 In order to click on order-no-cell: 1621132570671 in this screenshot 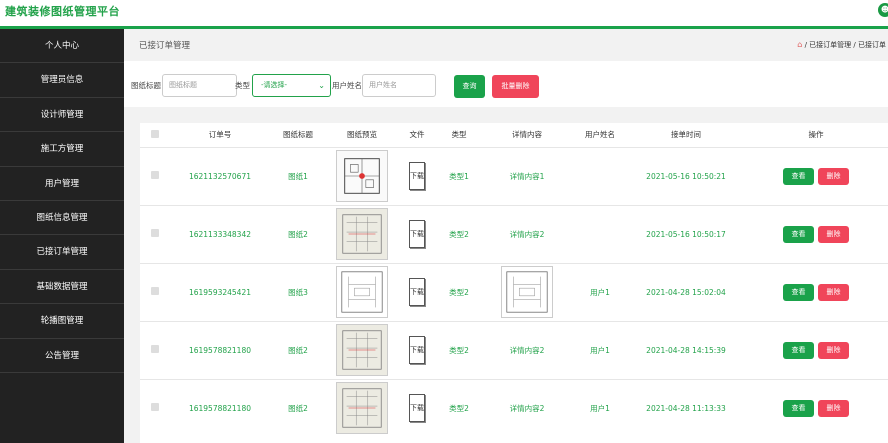, I will do `click(220, 175)`.